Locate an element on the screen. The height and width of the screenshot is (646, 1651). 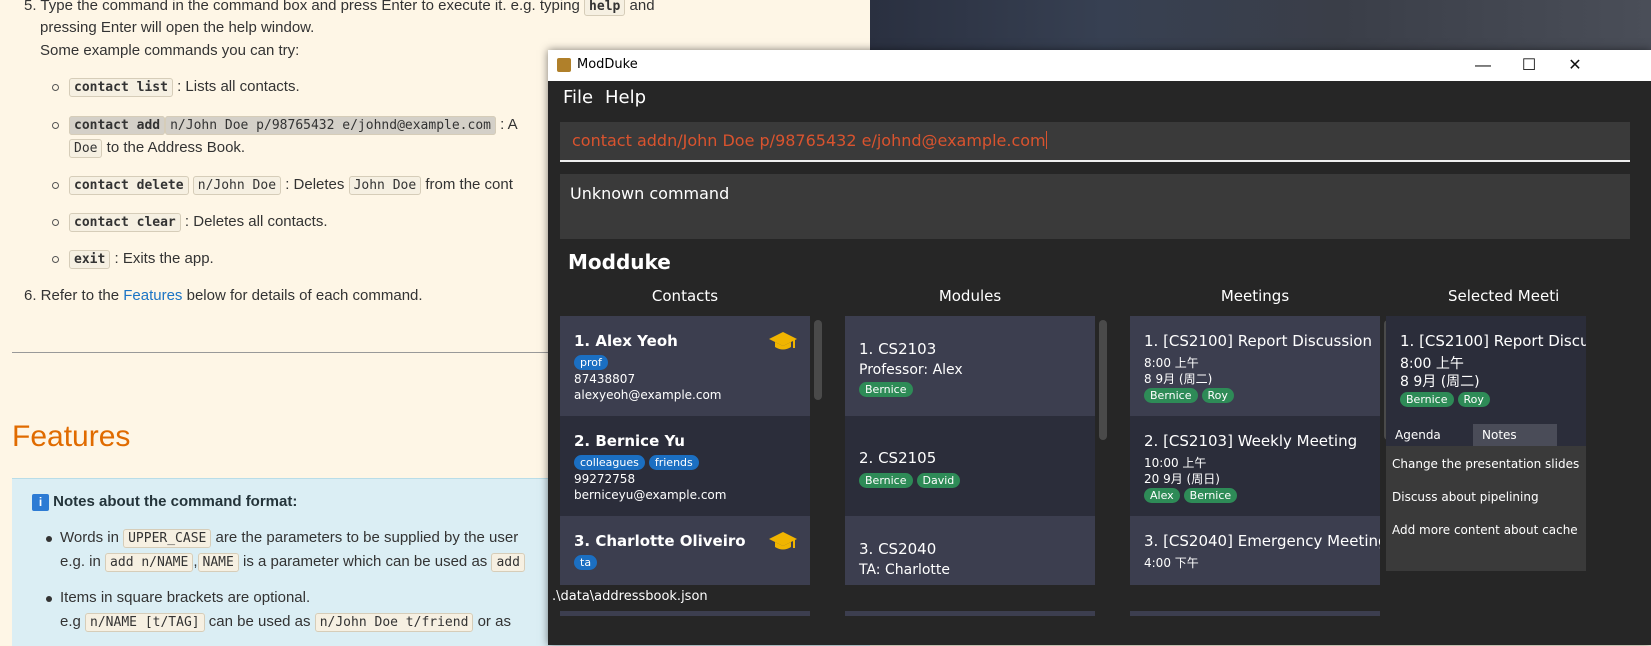
example-list: contact list : Lists all contacts. is located at coordinates (184, 87).